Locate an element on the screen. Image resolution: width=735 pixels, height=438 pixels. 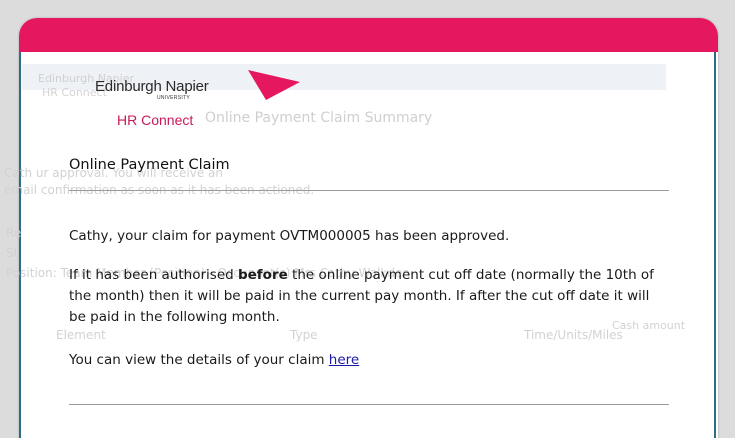
university-logo: Edinburgh Napier UNIVERSITY is located at coordinates (197, 85).